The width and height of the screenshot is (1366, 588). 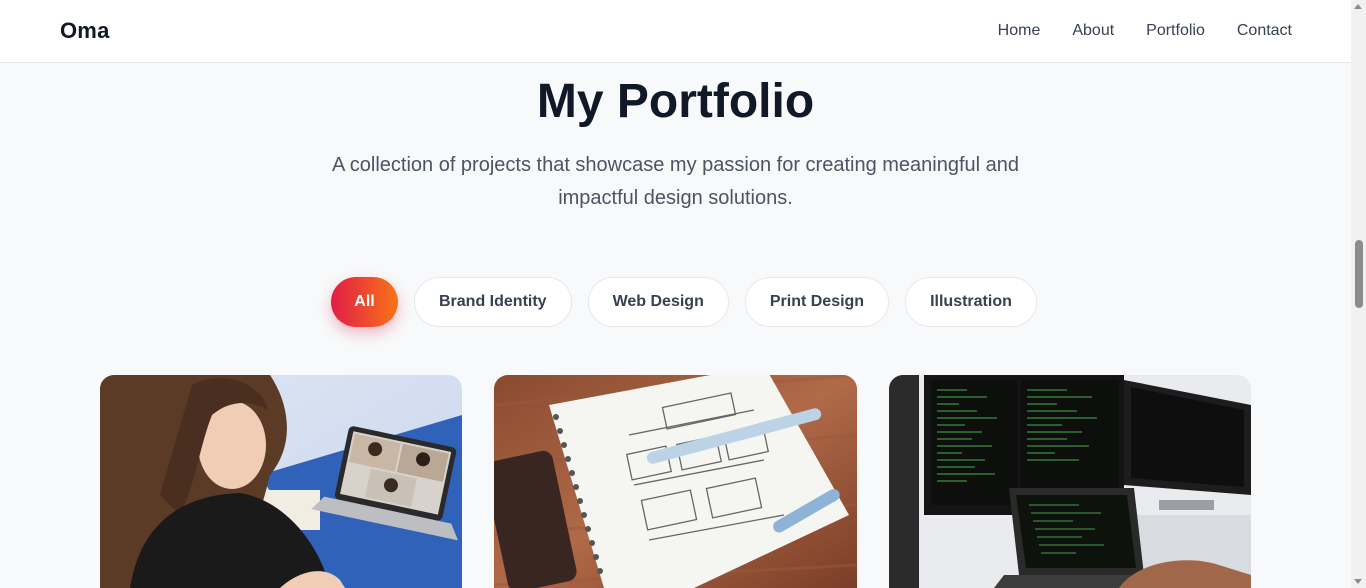 I want to click on nav-portfolio-link: Portfolio, so click(x=1175, y=31).